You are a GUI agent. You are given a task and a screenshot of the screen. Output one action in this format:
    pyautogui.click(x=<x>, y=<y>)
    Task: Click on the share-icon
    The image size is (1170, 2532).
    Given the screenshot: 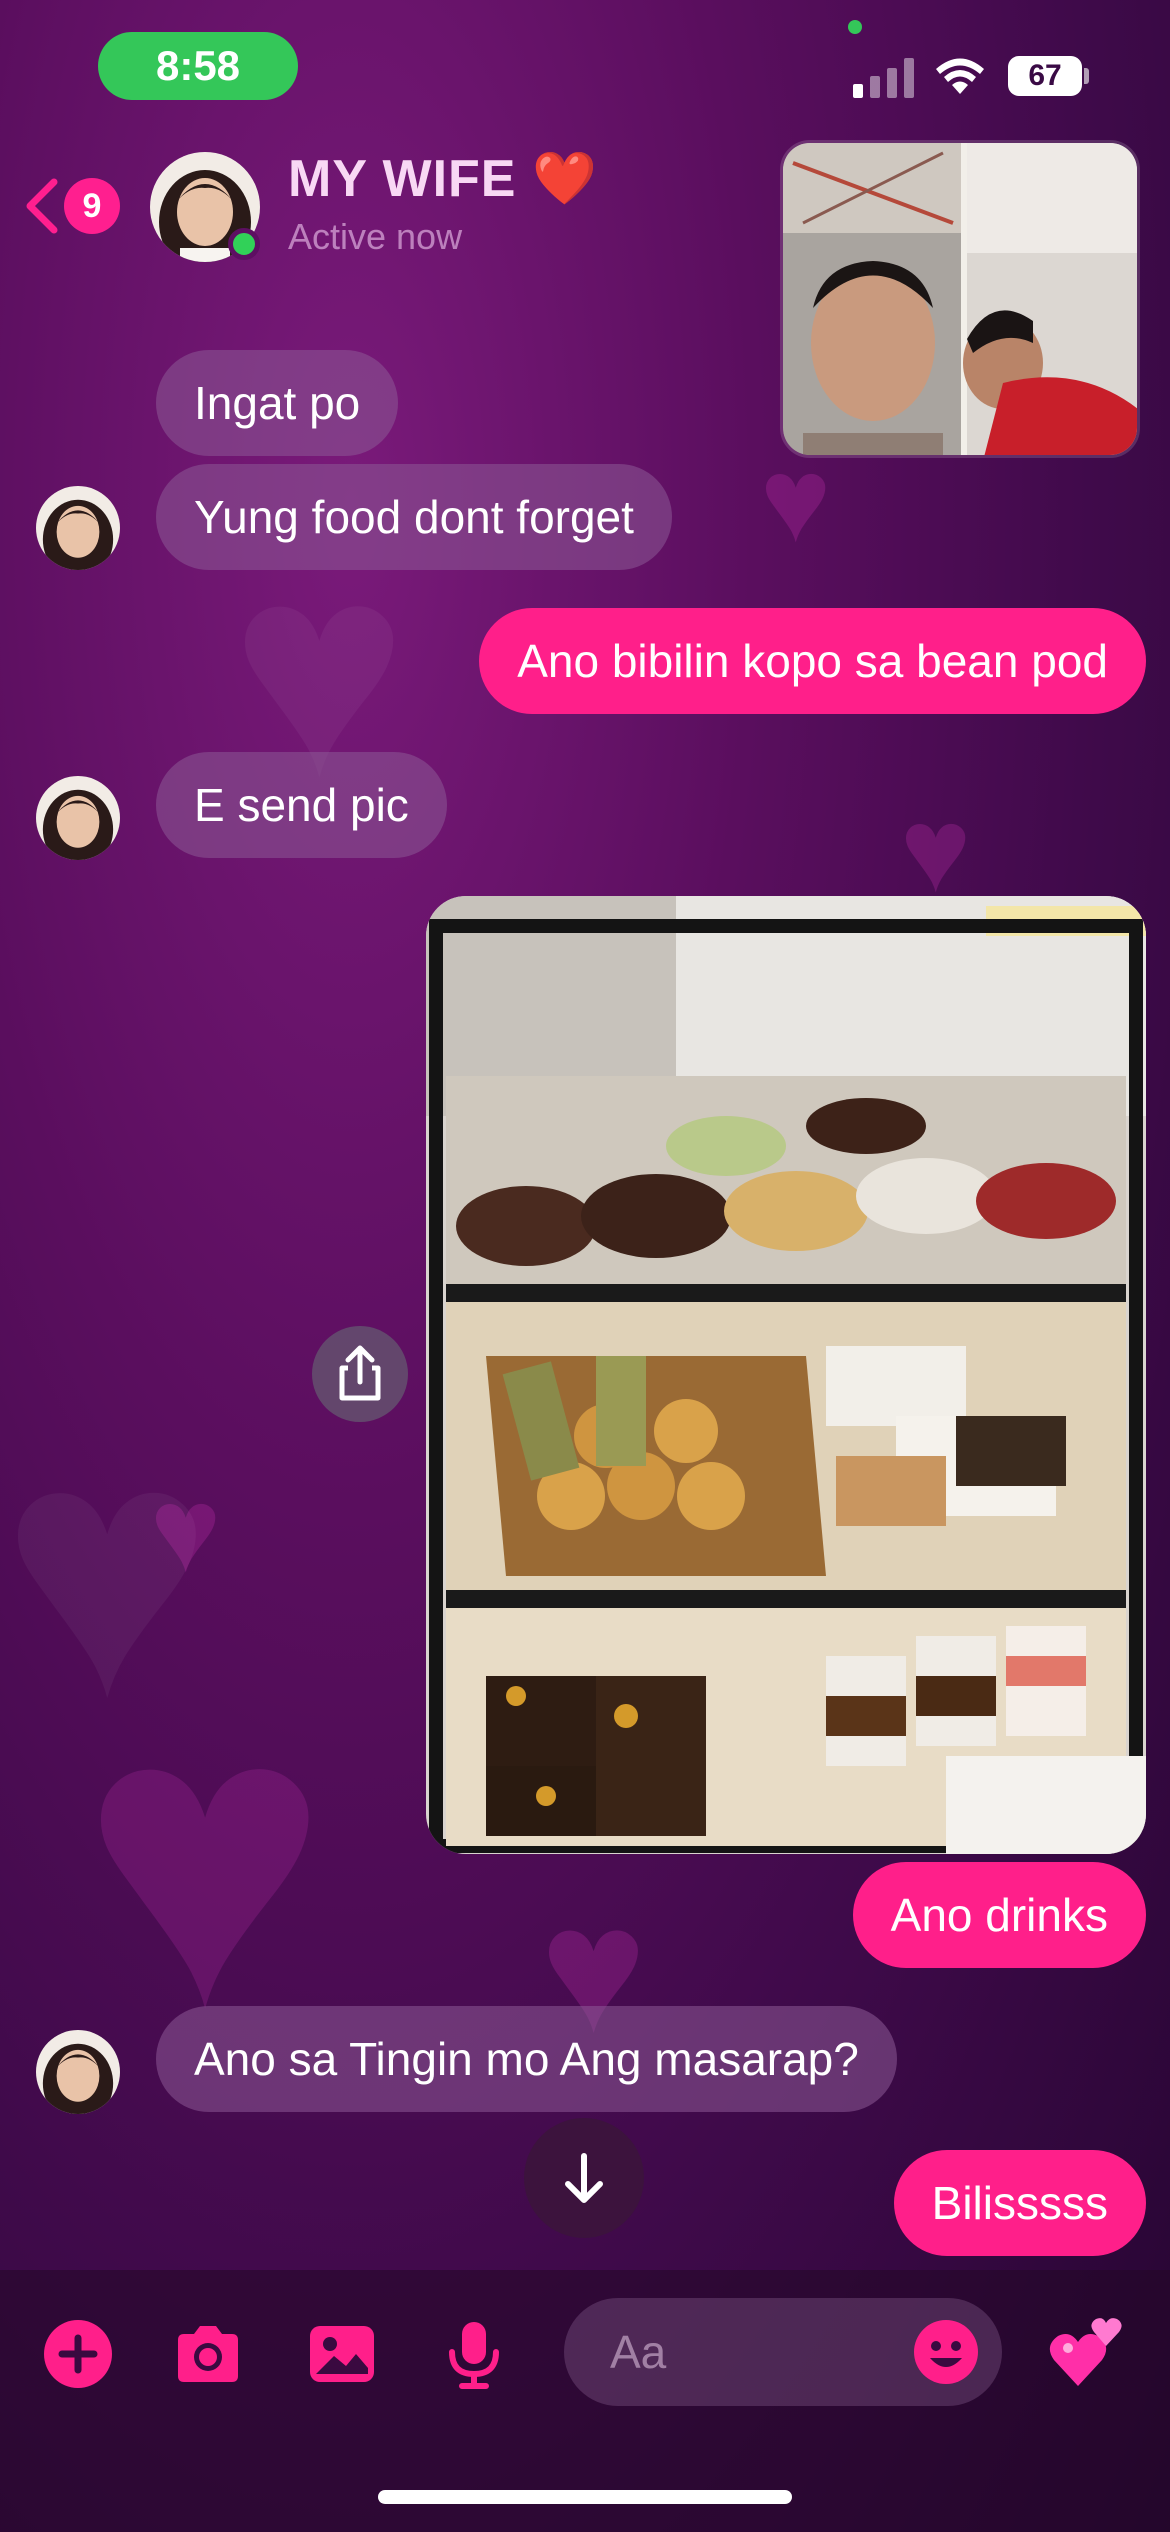 What is the action you would take?
    pyautogui.click(x=360, y=1373)
    